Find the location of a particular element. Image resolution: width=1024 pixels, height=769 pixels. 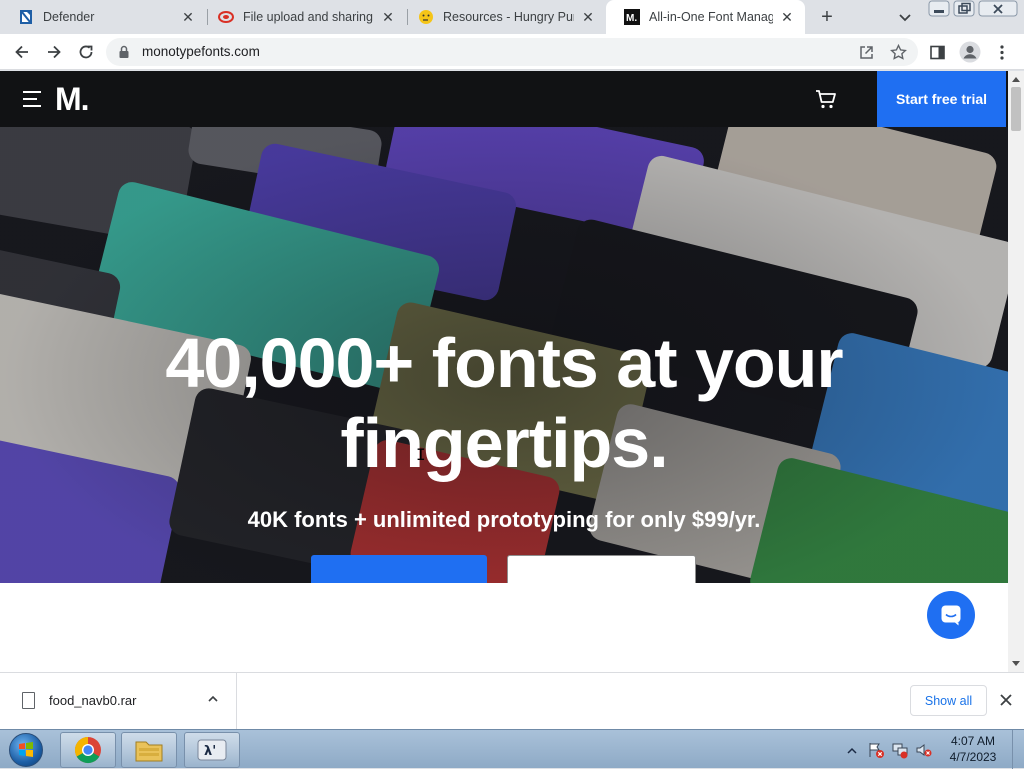

svg-text: M. is located at coordinates (631, 18).